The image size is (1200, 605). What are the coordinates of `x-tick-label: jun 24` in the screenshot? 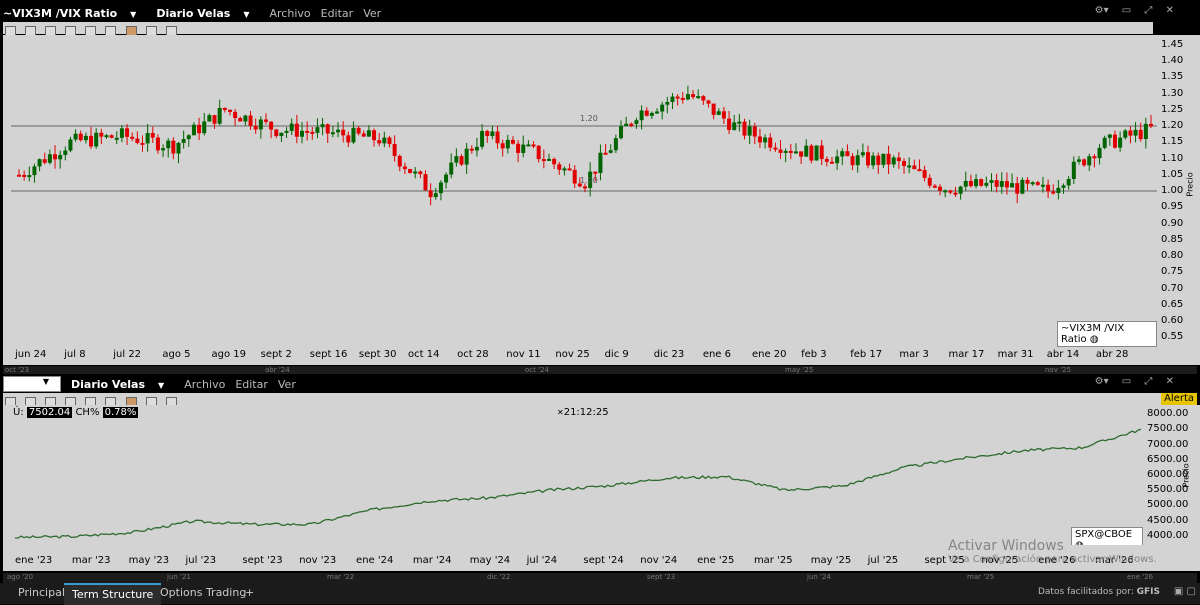 It's located at (31, 354).